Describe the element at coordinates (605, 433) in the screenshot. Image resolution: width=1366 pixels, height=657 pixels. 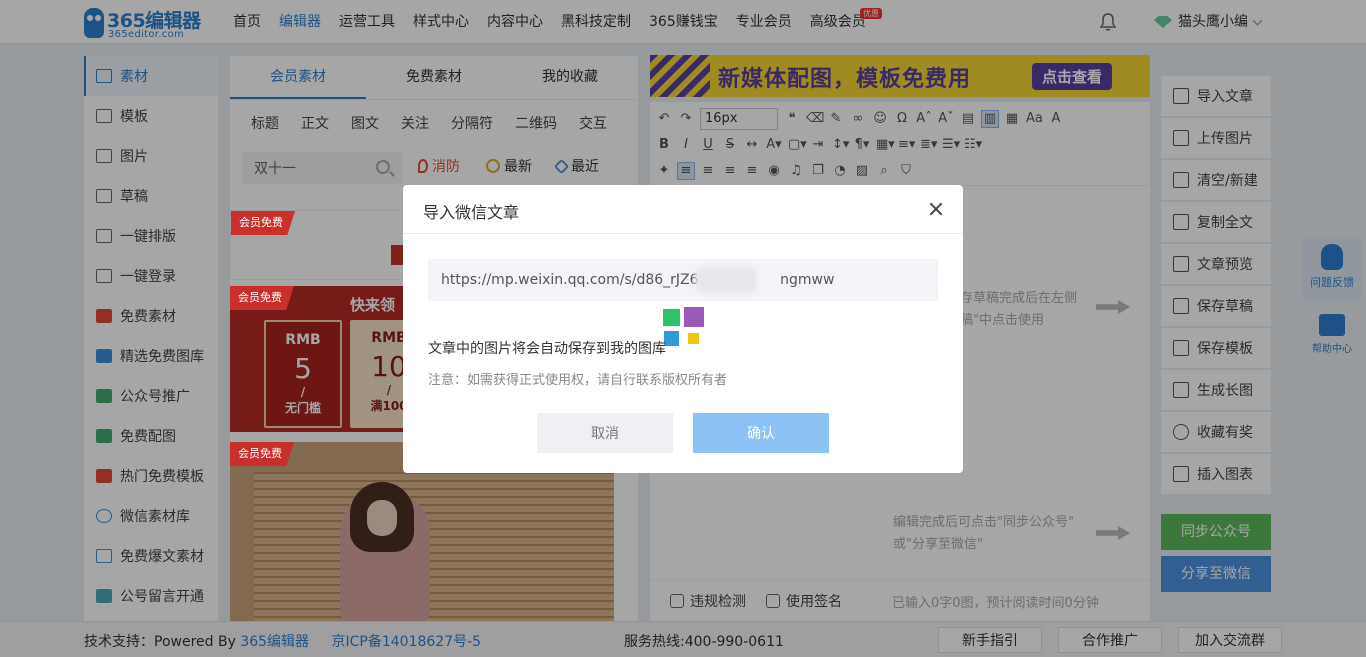
I see `cancel-button: 取消` at that location.